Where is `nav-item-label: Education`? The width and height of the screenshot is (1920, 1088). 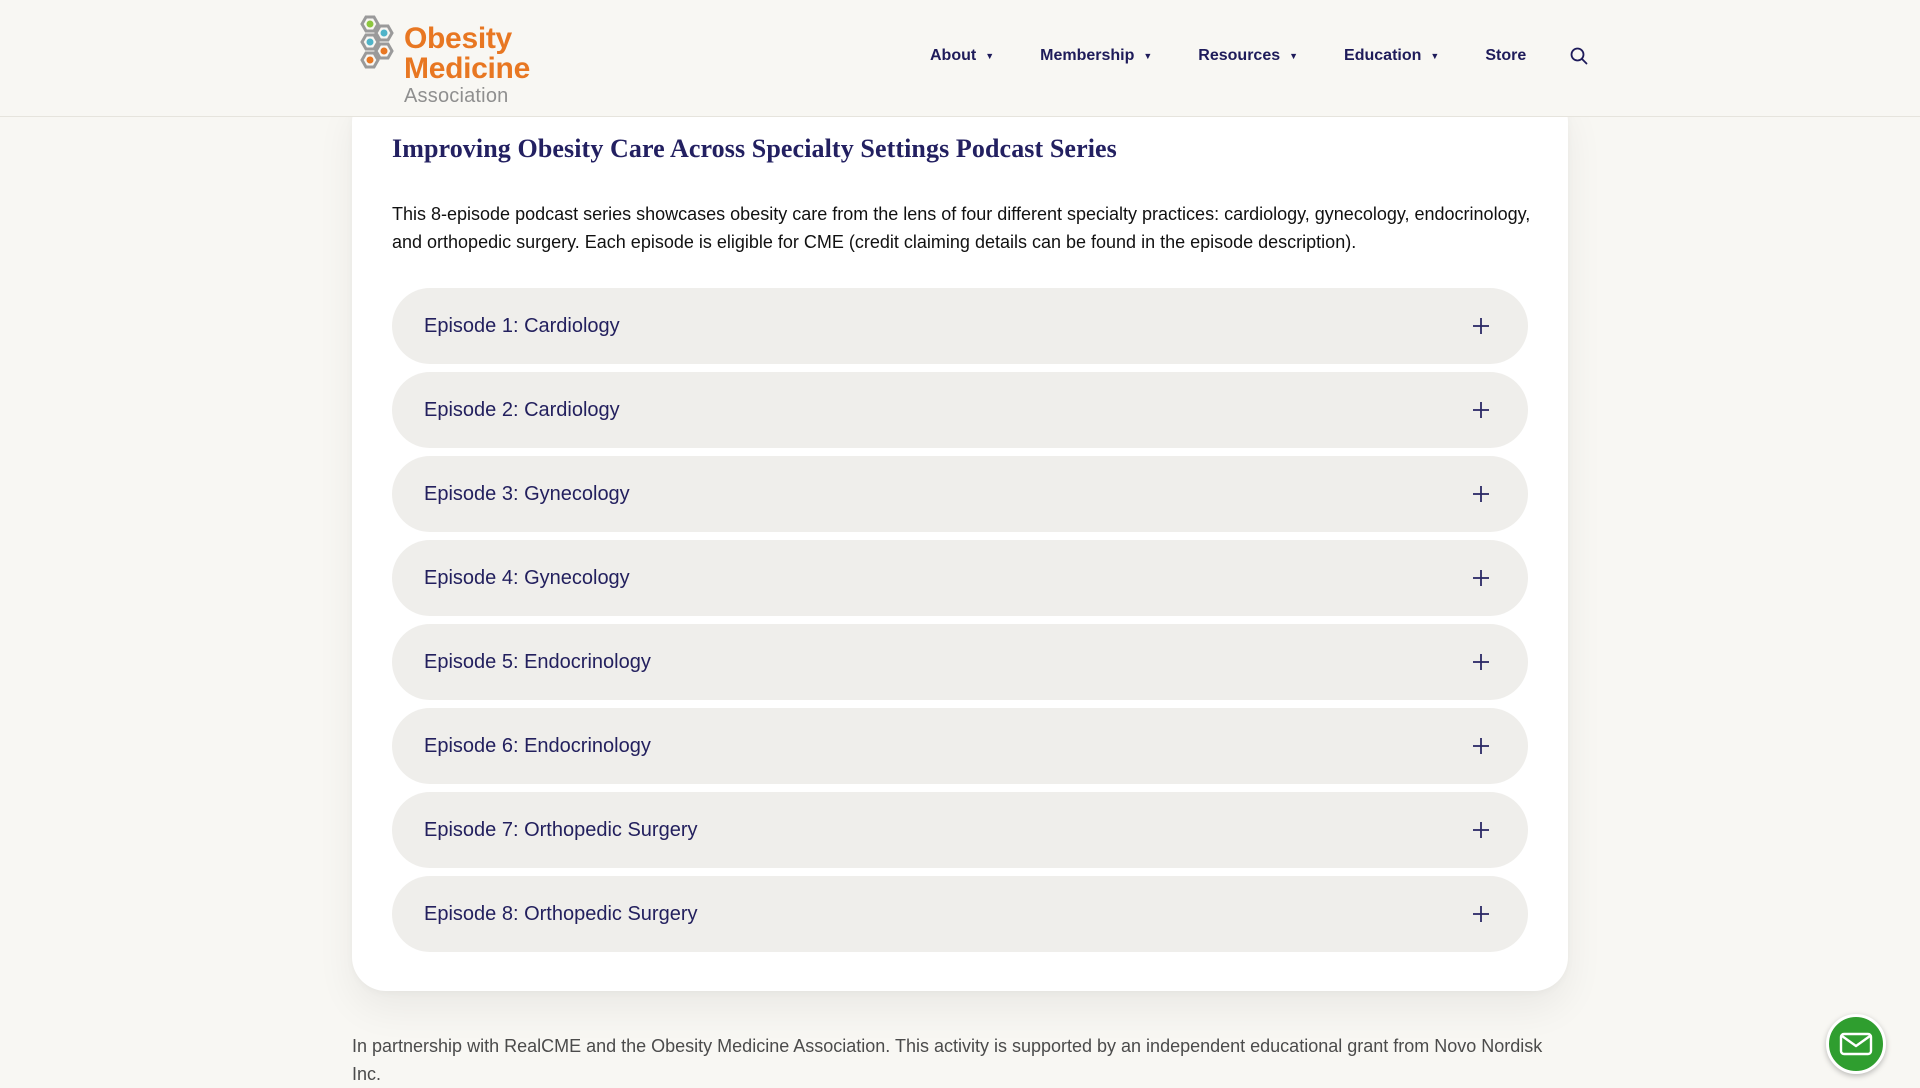
nav-item-label: Education is located at coordinates (1383, 55).